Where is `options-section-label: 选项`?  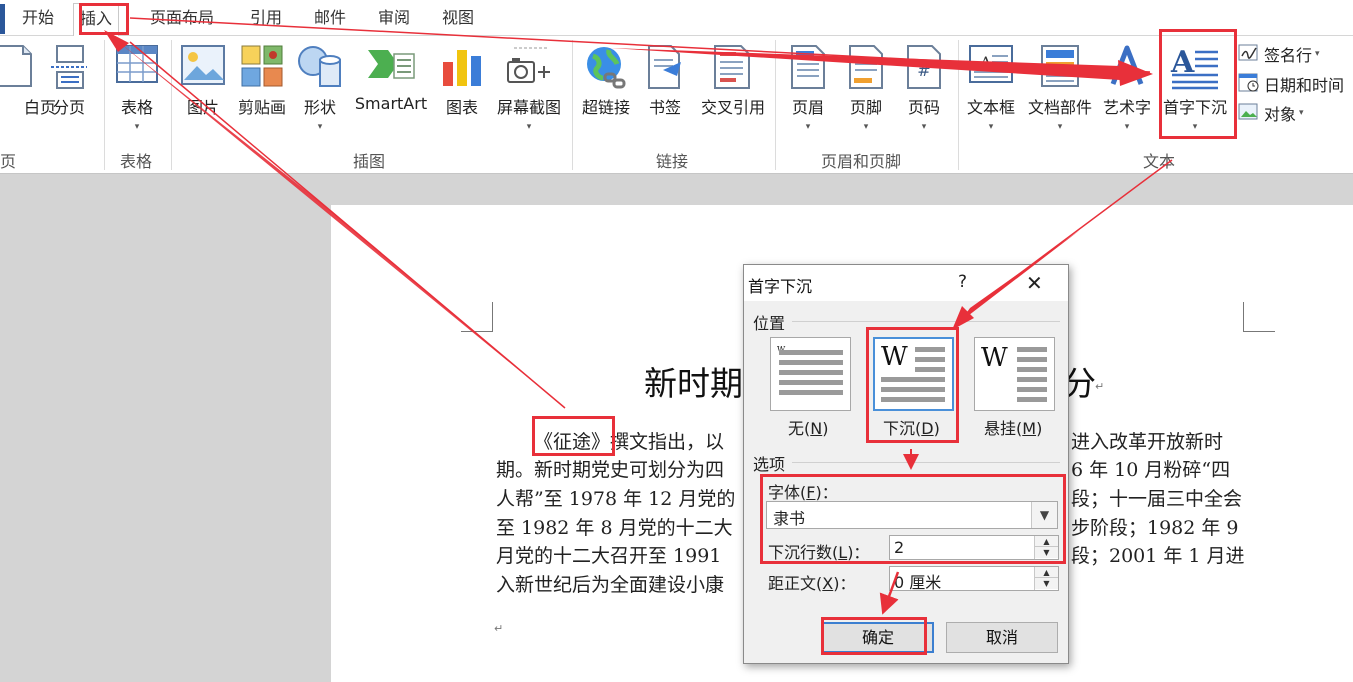 options-section-label: 选项 is located at coordinates (769, 464).